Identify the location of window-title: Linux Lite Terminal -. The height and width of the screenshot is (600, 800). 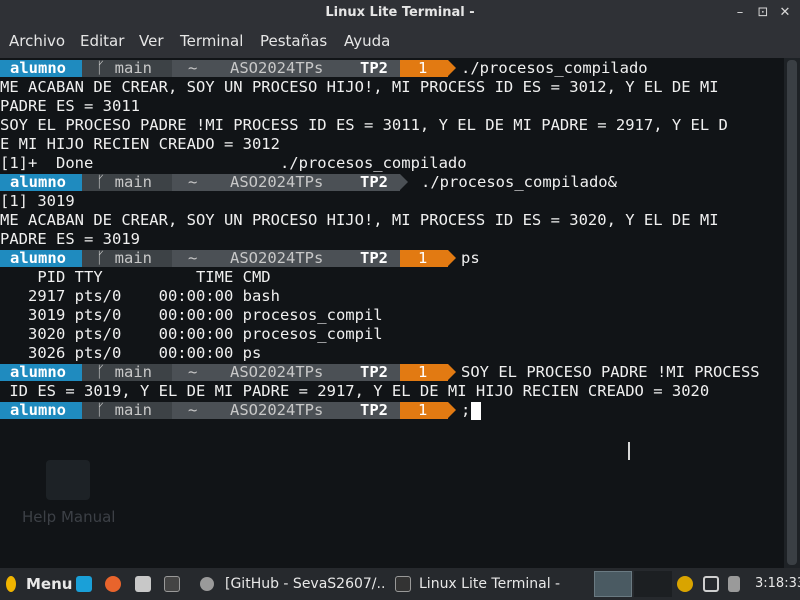
(400, 12).